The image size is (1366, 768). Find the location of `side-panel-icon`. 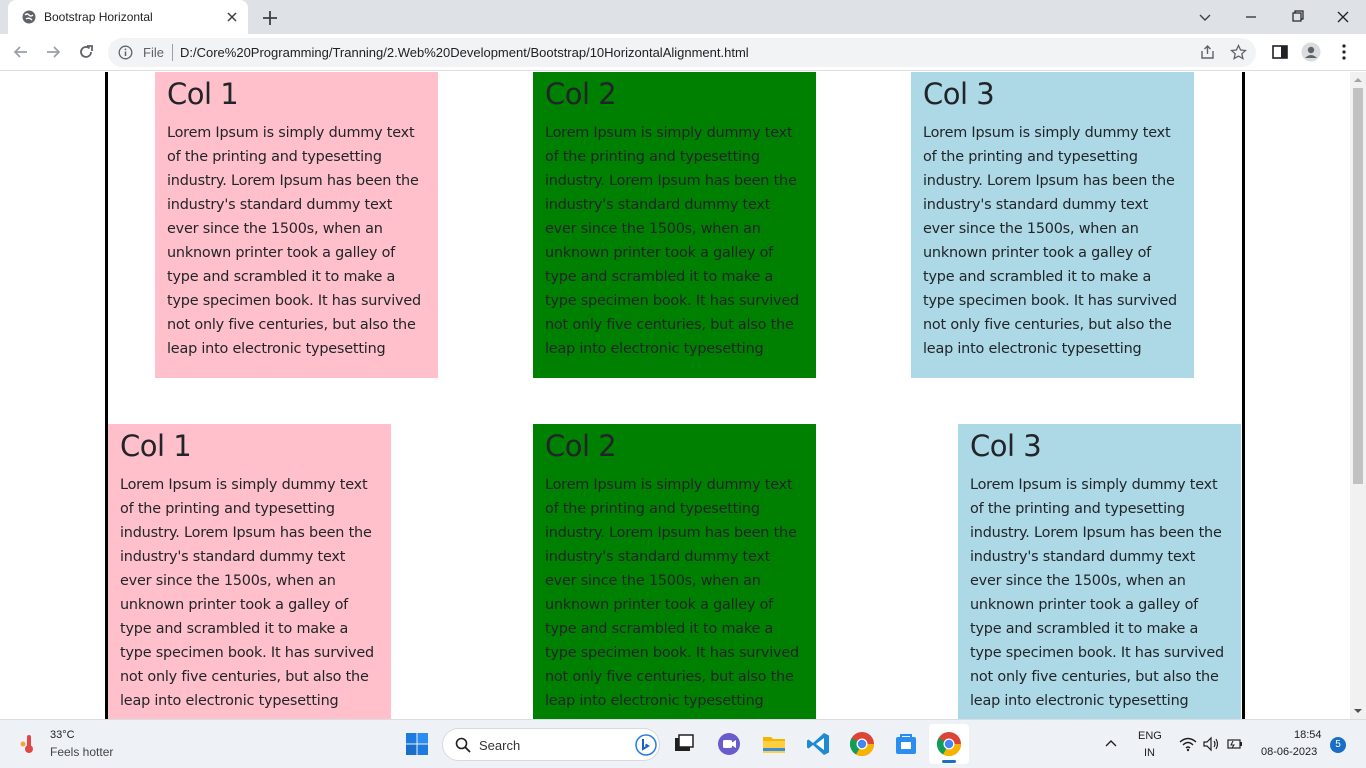

side-panel-icon is located at coordinates (1280, 52).